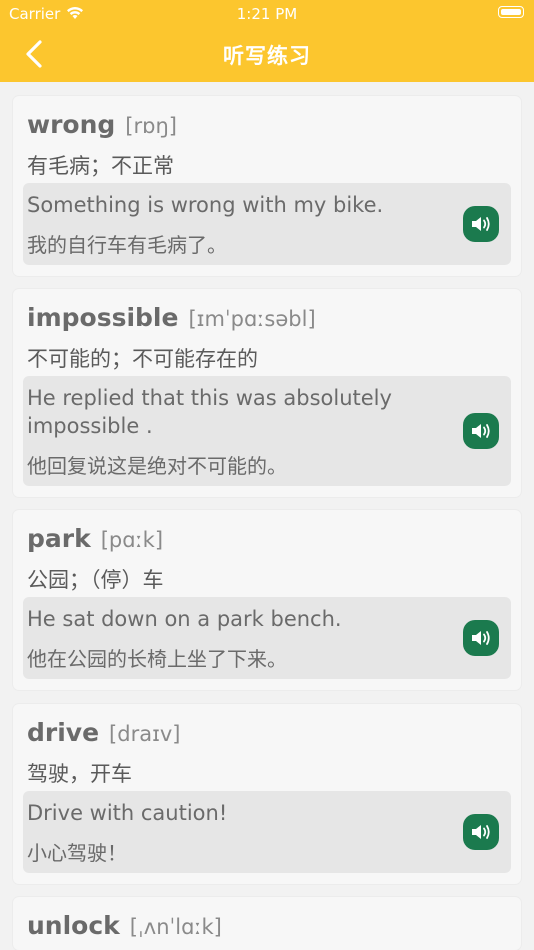 The height and width of the screenshot is (950, 534). What do you see at coordinates (59, 538) in the screenshot?
I see `word-text: park` at bounding box center [59, 538].